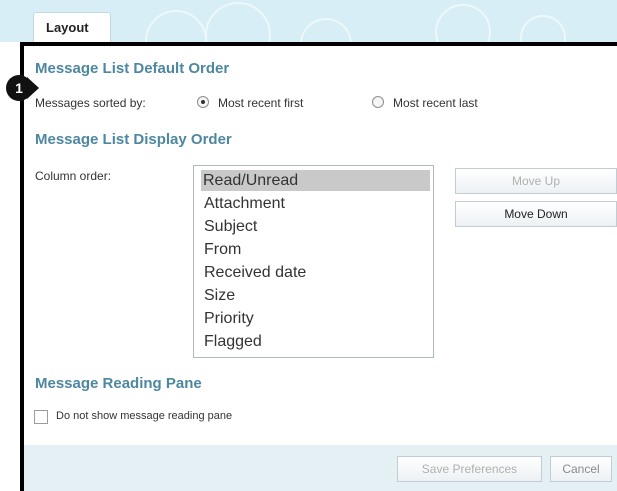 The width and height of the screenshot is (617, 491). I want to click on reading-pane-checkbox-label: Do not show message reading pane, so click(144, 416).